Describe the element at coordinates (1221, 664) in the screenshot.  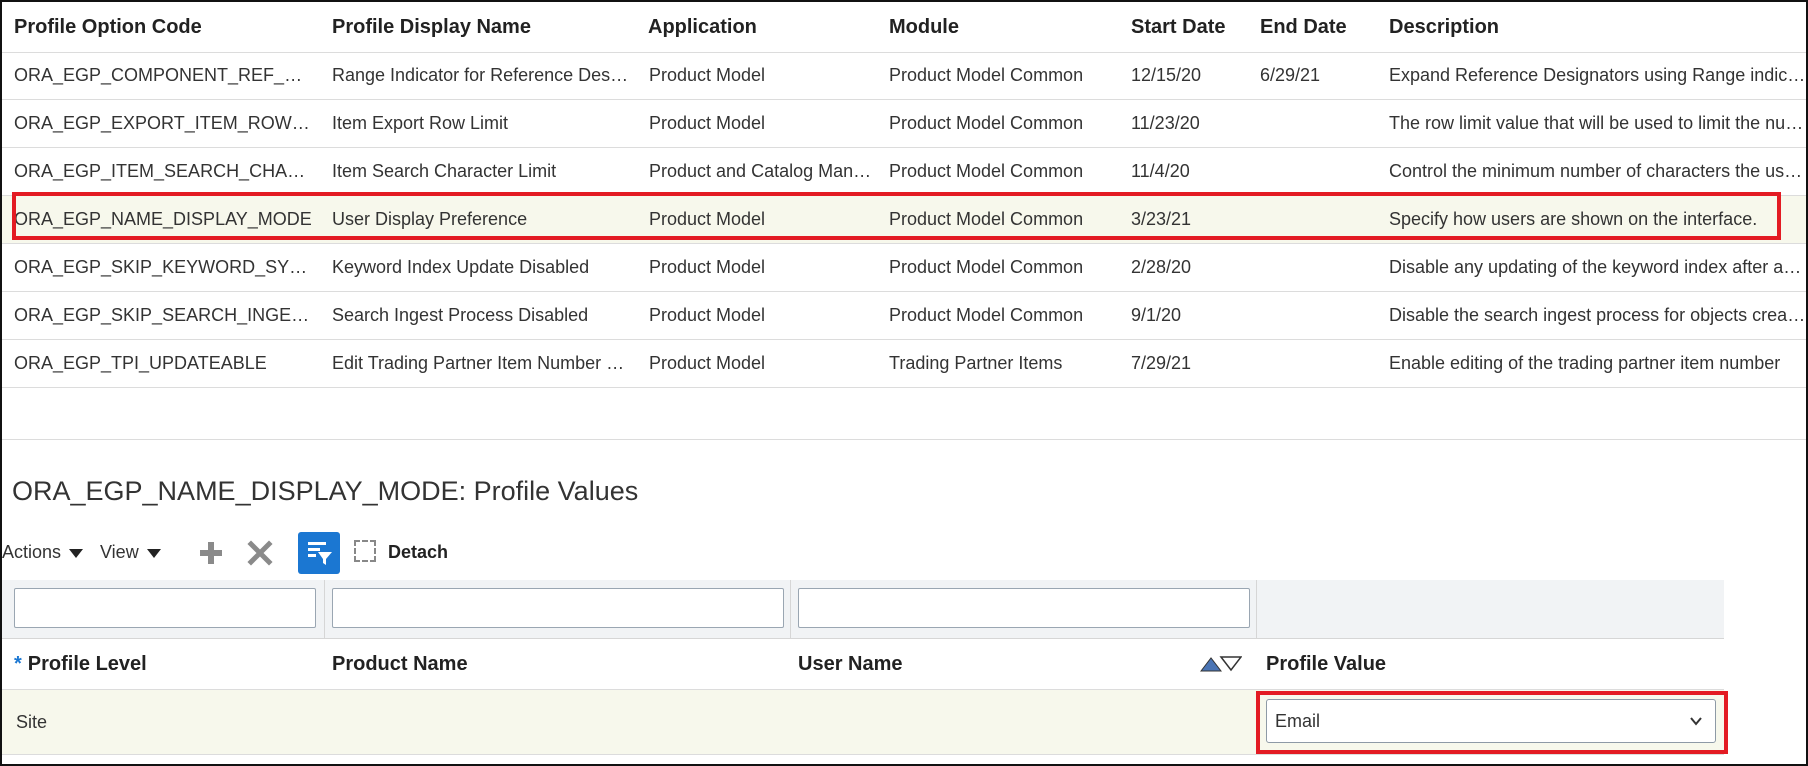
I see `sort-arrows-icon` at that location.